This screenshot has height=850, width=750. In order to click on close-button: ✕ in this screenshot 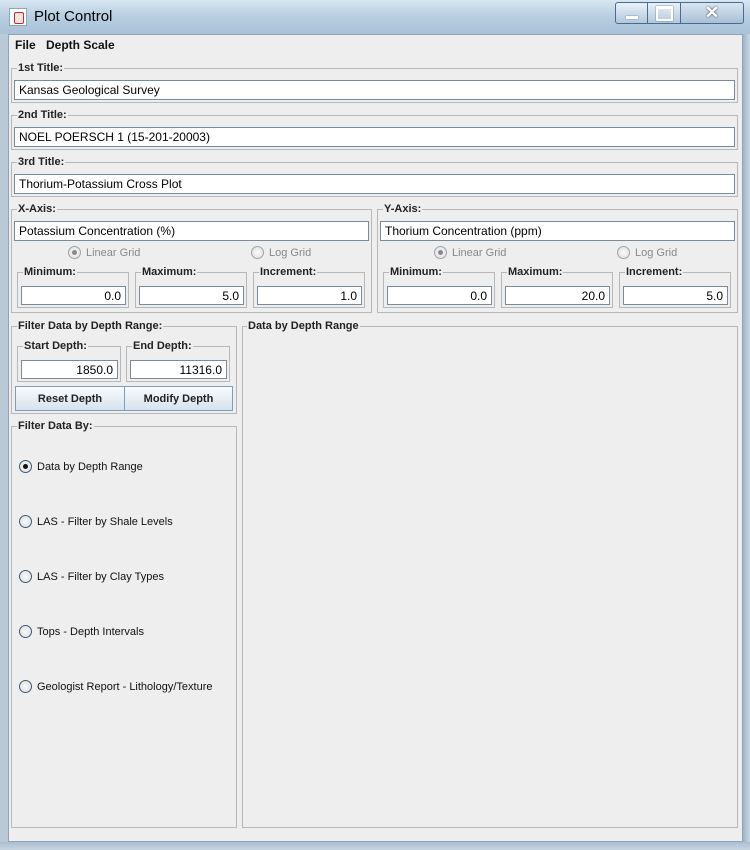, I will do `click(712, 13)`.